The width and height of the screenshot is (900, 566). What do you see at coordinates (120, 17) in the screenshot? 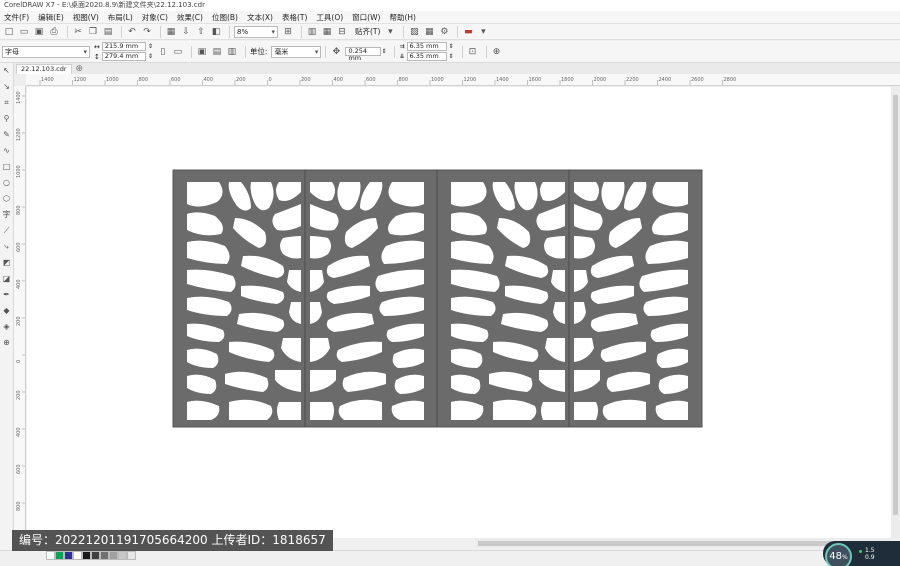
I see `menu-layout: 布局(L)` at bounding box center [120, 17].